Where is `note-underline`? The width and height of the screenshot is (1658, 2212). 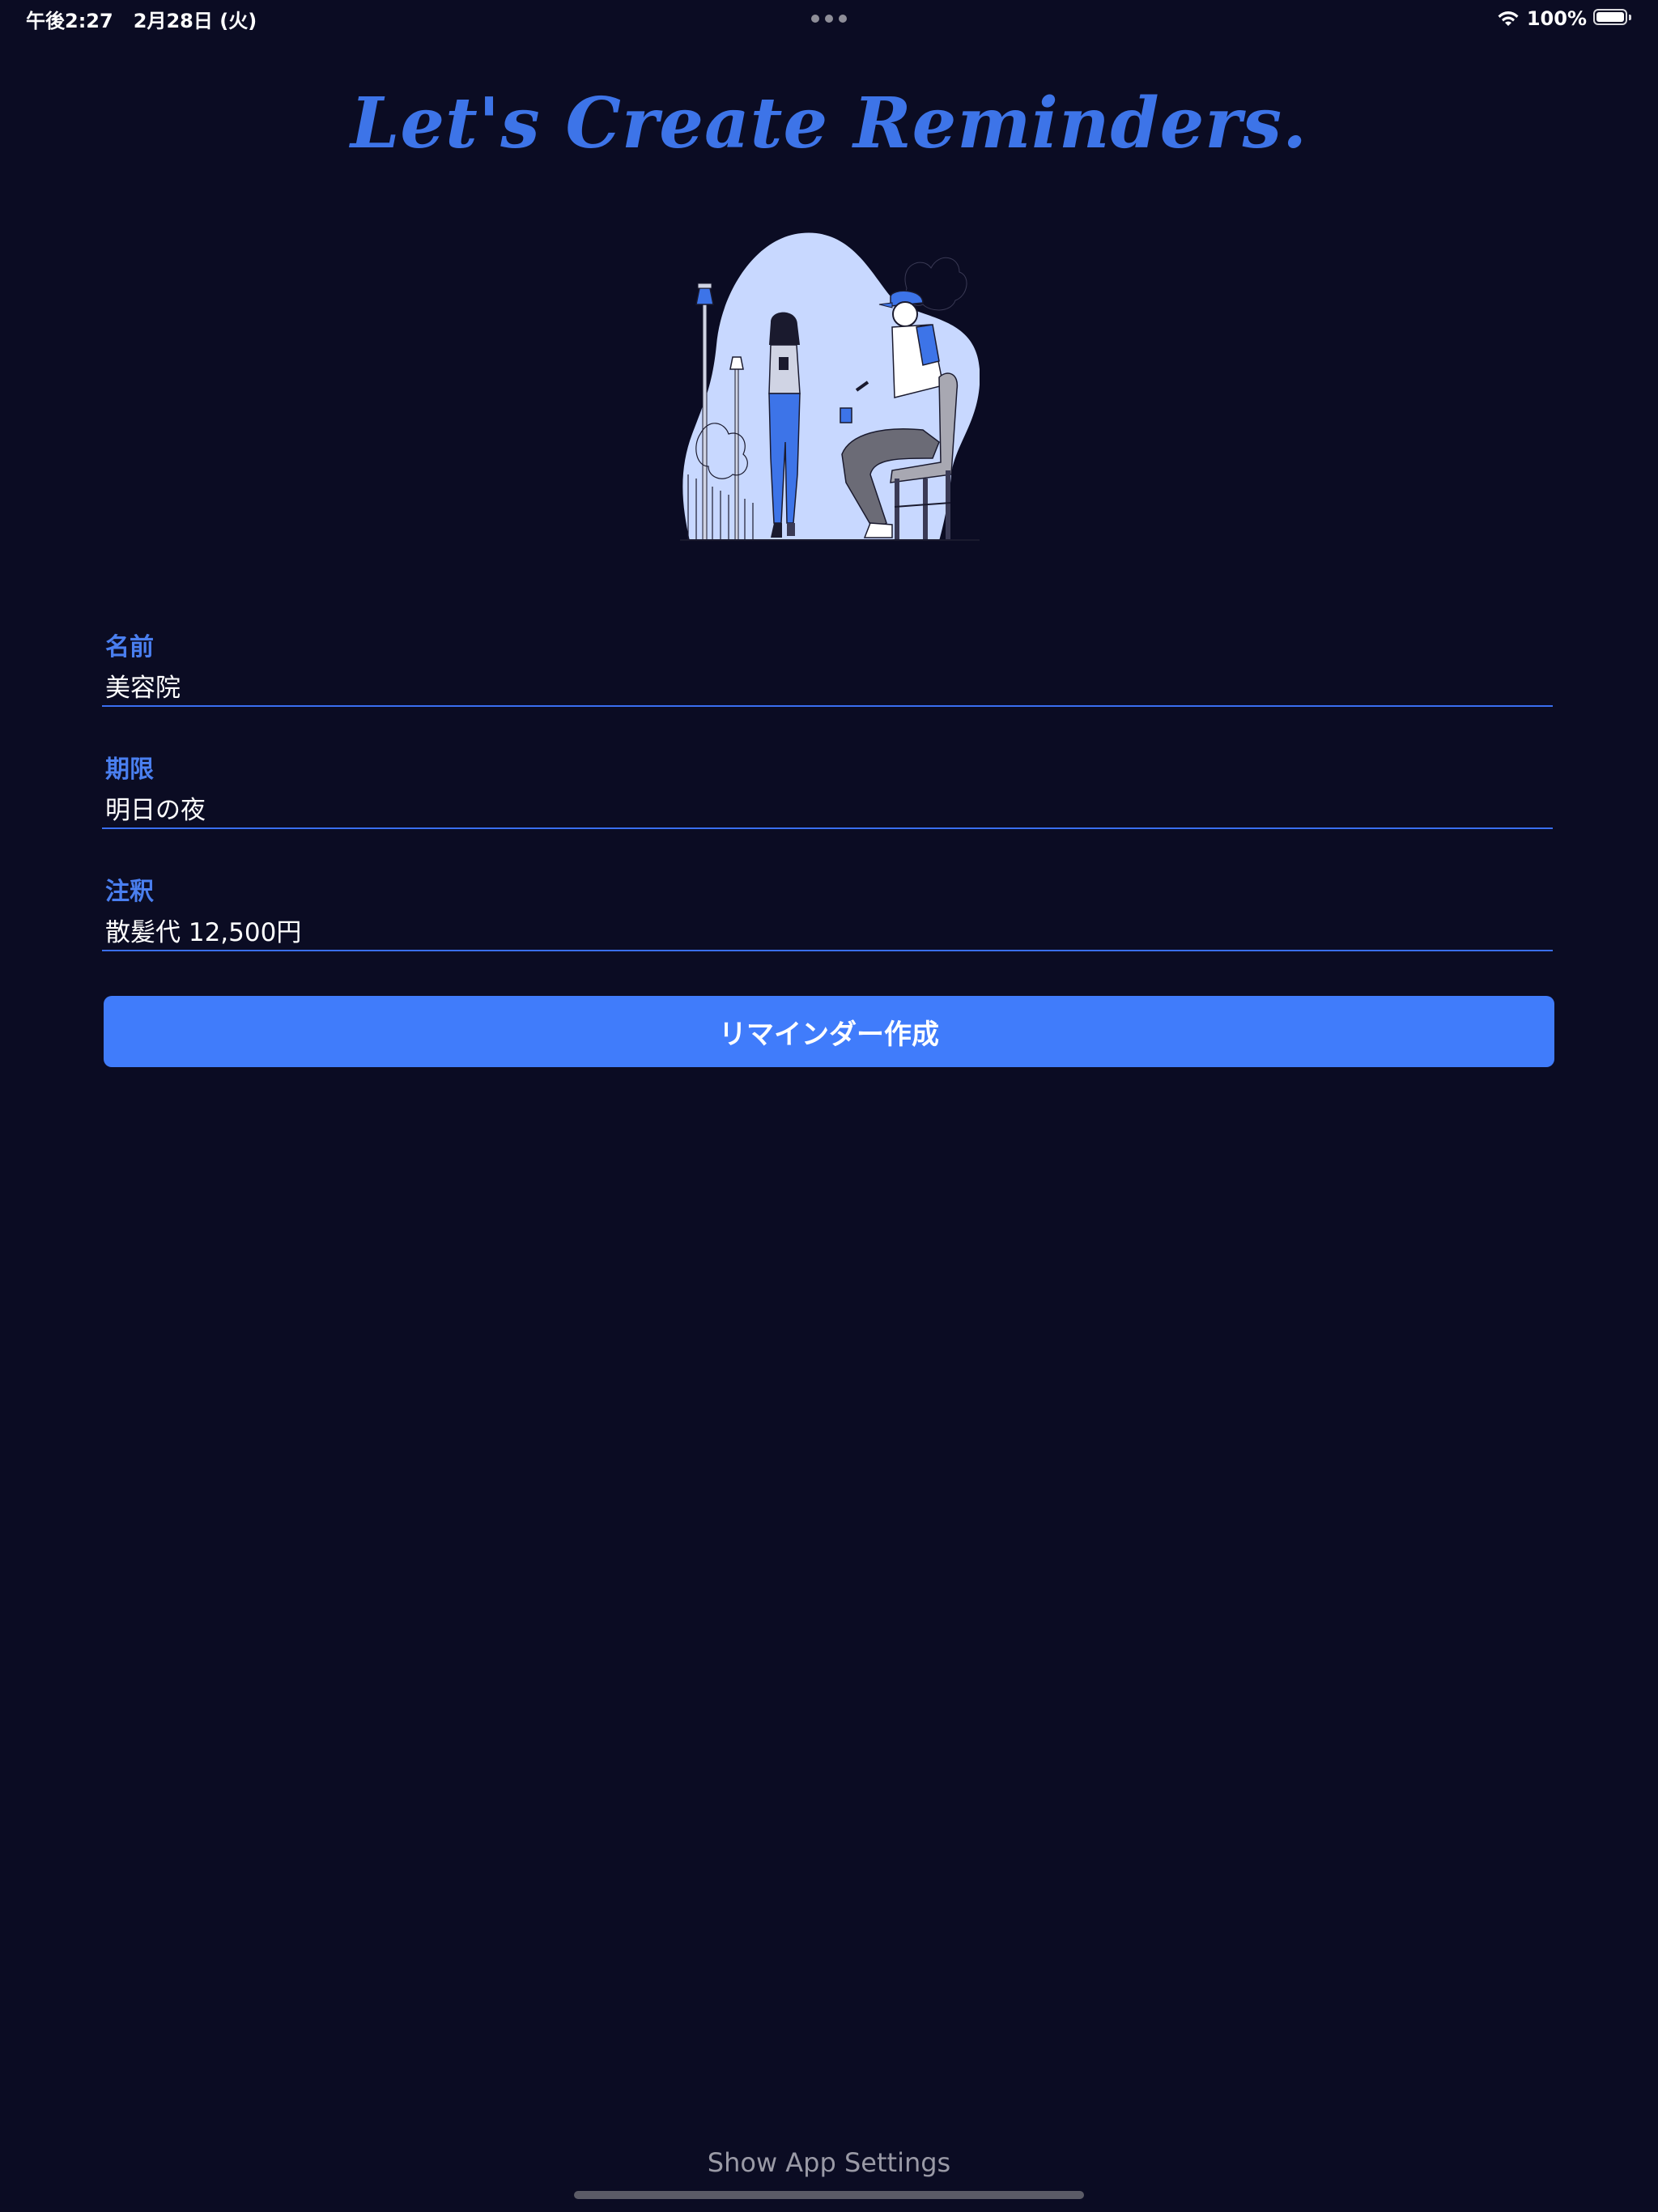
note-underline is located at coordinates (827, 951).